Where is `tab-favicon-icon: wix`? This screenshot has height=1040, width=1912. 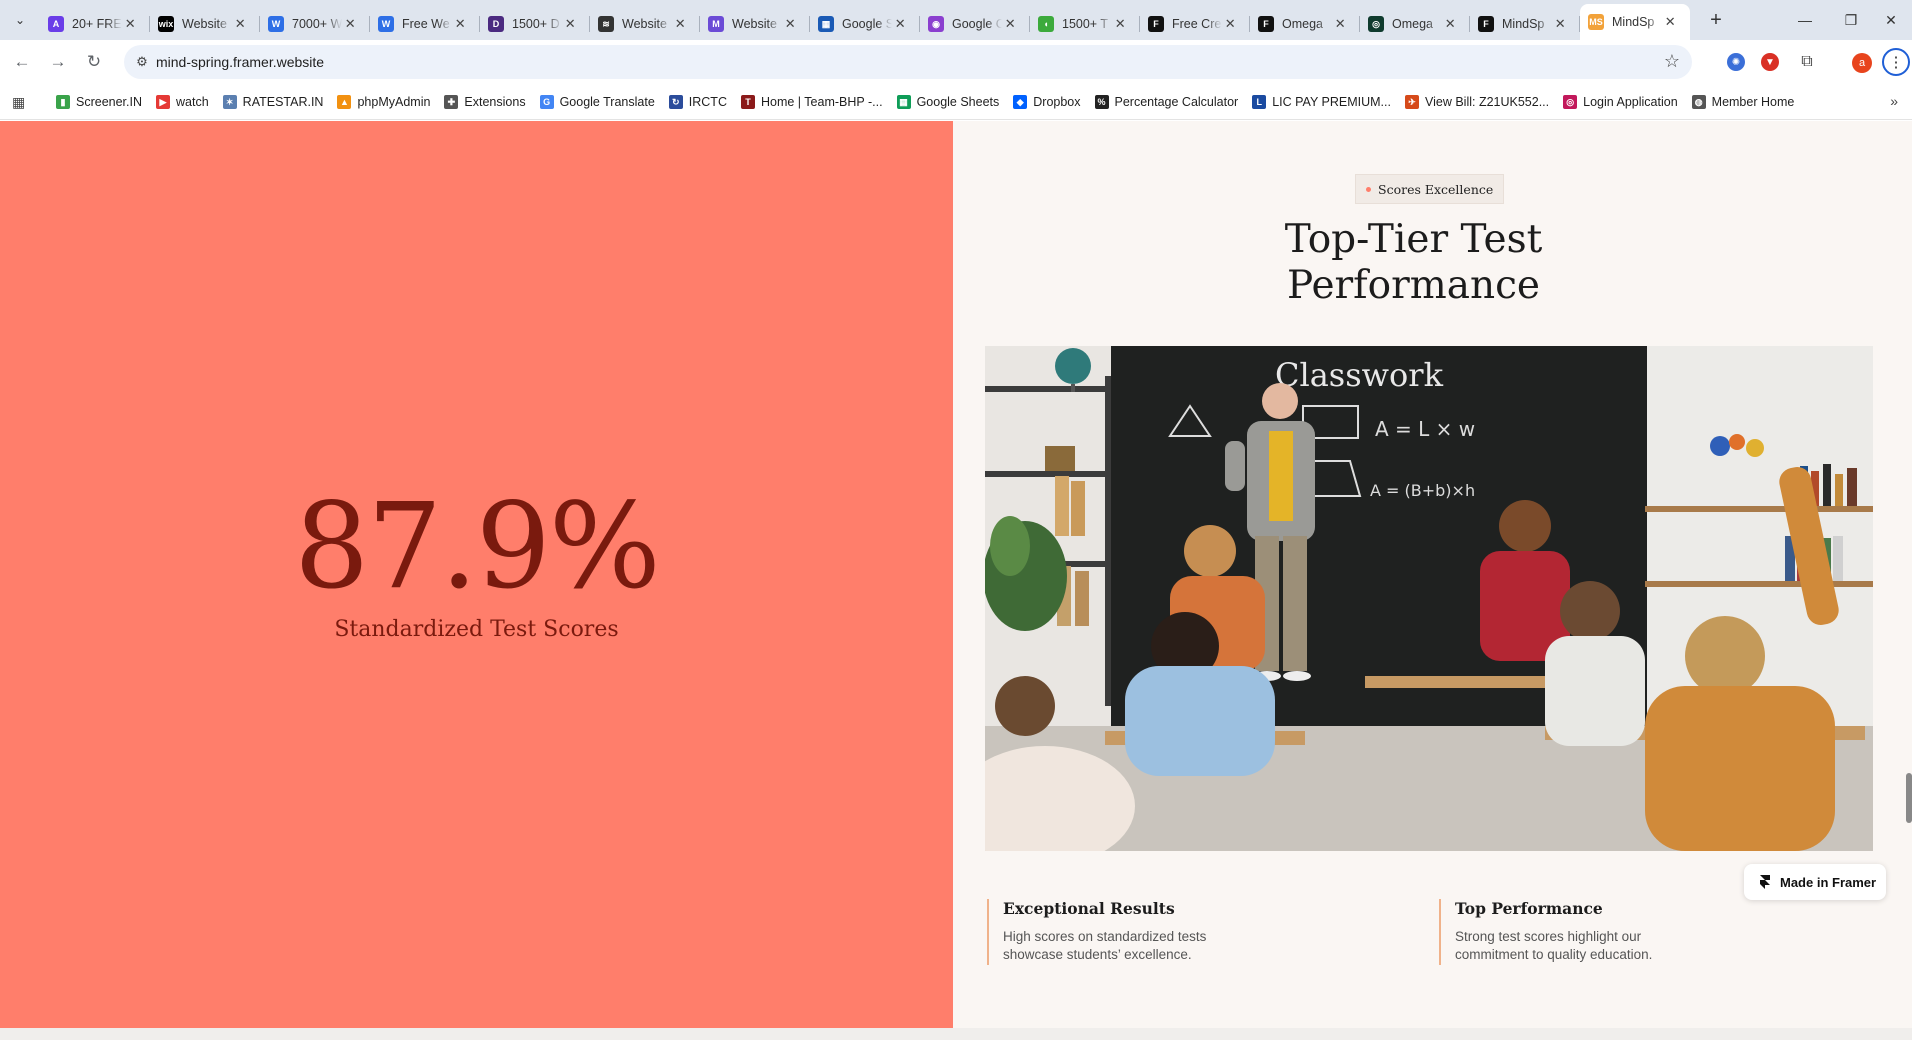 tab-favicon-icon: wix is located at coordinates (166, 24).